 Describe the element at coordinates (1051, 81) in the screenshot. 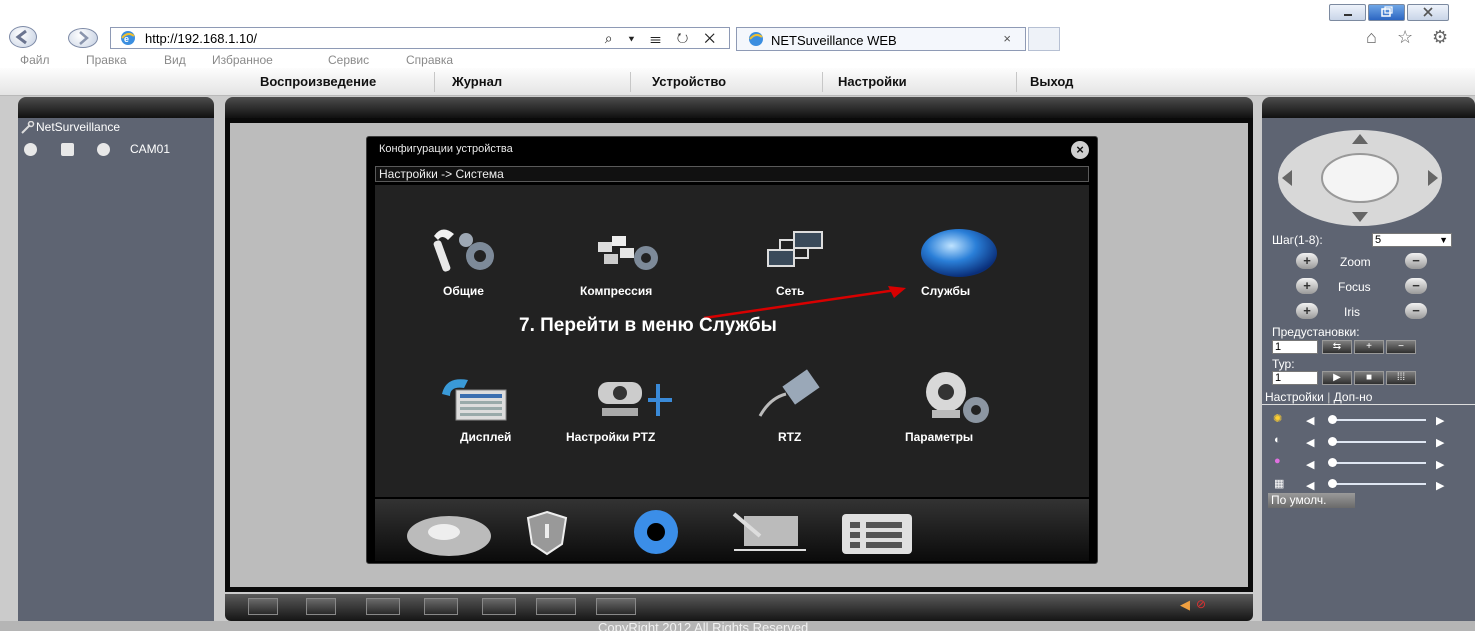

I see `nav-exit: Выход` at that location.